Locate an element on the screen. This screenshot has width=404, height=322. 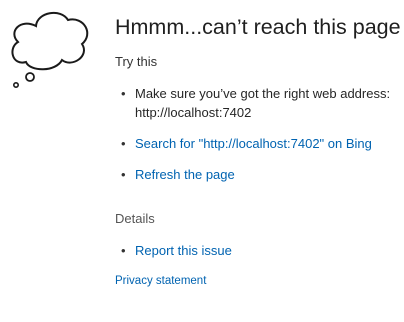
details-heading: Details is located at coordinates (135, 218).